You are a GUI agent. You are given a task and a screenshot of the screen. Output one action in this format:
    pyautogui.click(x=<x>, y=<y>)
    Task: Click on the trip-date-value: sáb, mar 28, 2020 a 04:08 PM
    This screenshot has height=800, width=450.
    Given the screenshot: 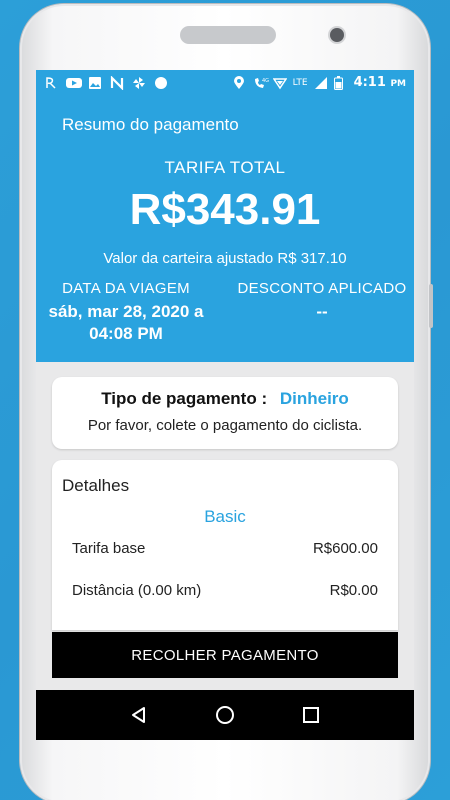 What is the action you would take?
    pyautogui.click(x=126, y=322)
    